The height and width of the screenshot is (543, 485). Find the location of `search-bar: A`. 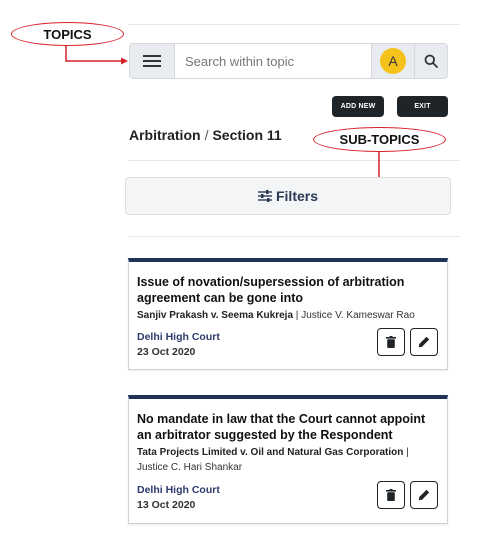

search-bar: A is located at coordinates (288, 61).